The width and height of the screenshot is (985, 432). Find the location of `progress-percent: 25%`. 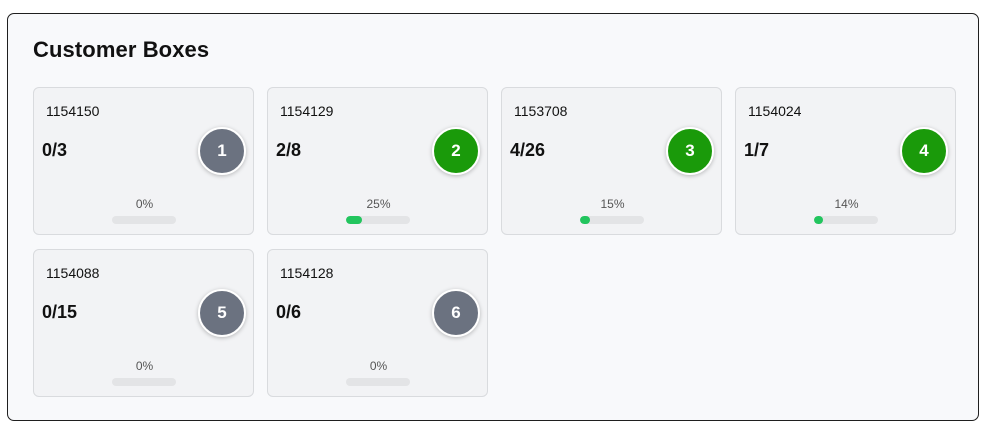

progress-percent: 25% is located at coordinates (378, 204).